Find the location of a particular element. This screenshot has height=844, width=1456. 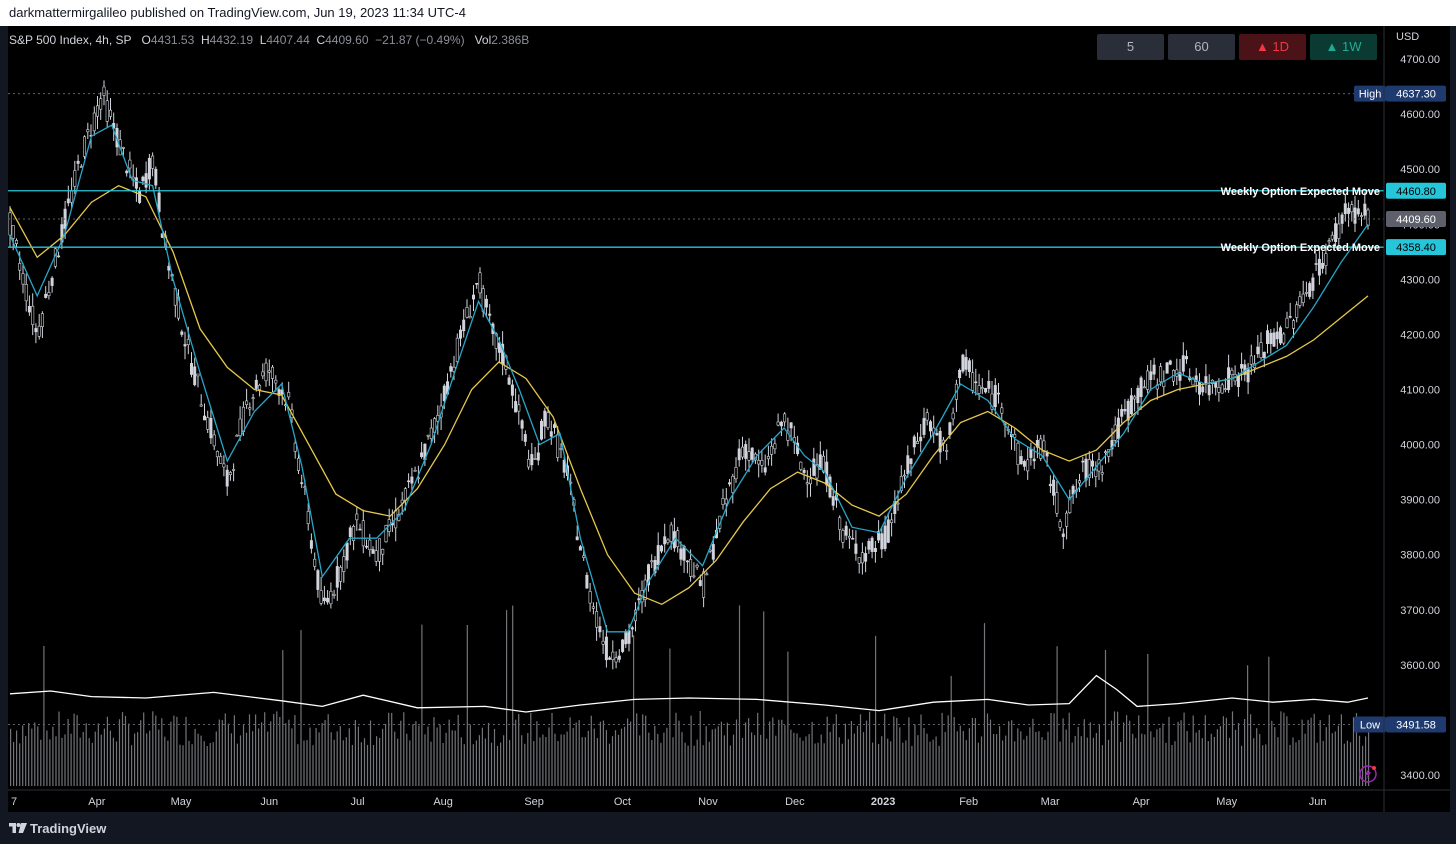

timeframe-1d-button: ▲ 1D is located at coordinates (1272, 47).